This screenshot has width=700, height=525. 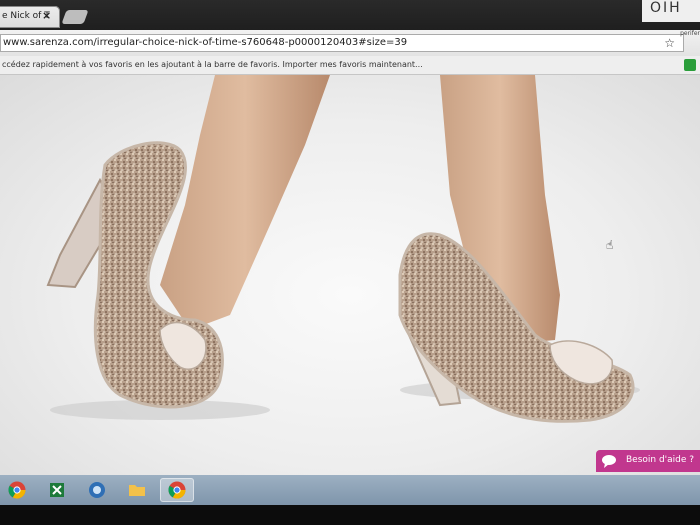 I want to click on extension-icon, so click(x=690, y=65).